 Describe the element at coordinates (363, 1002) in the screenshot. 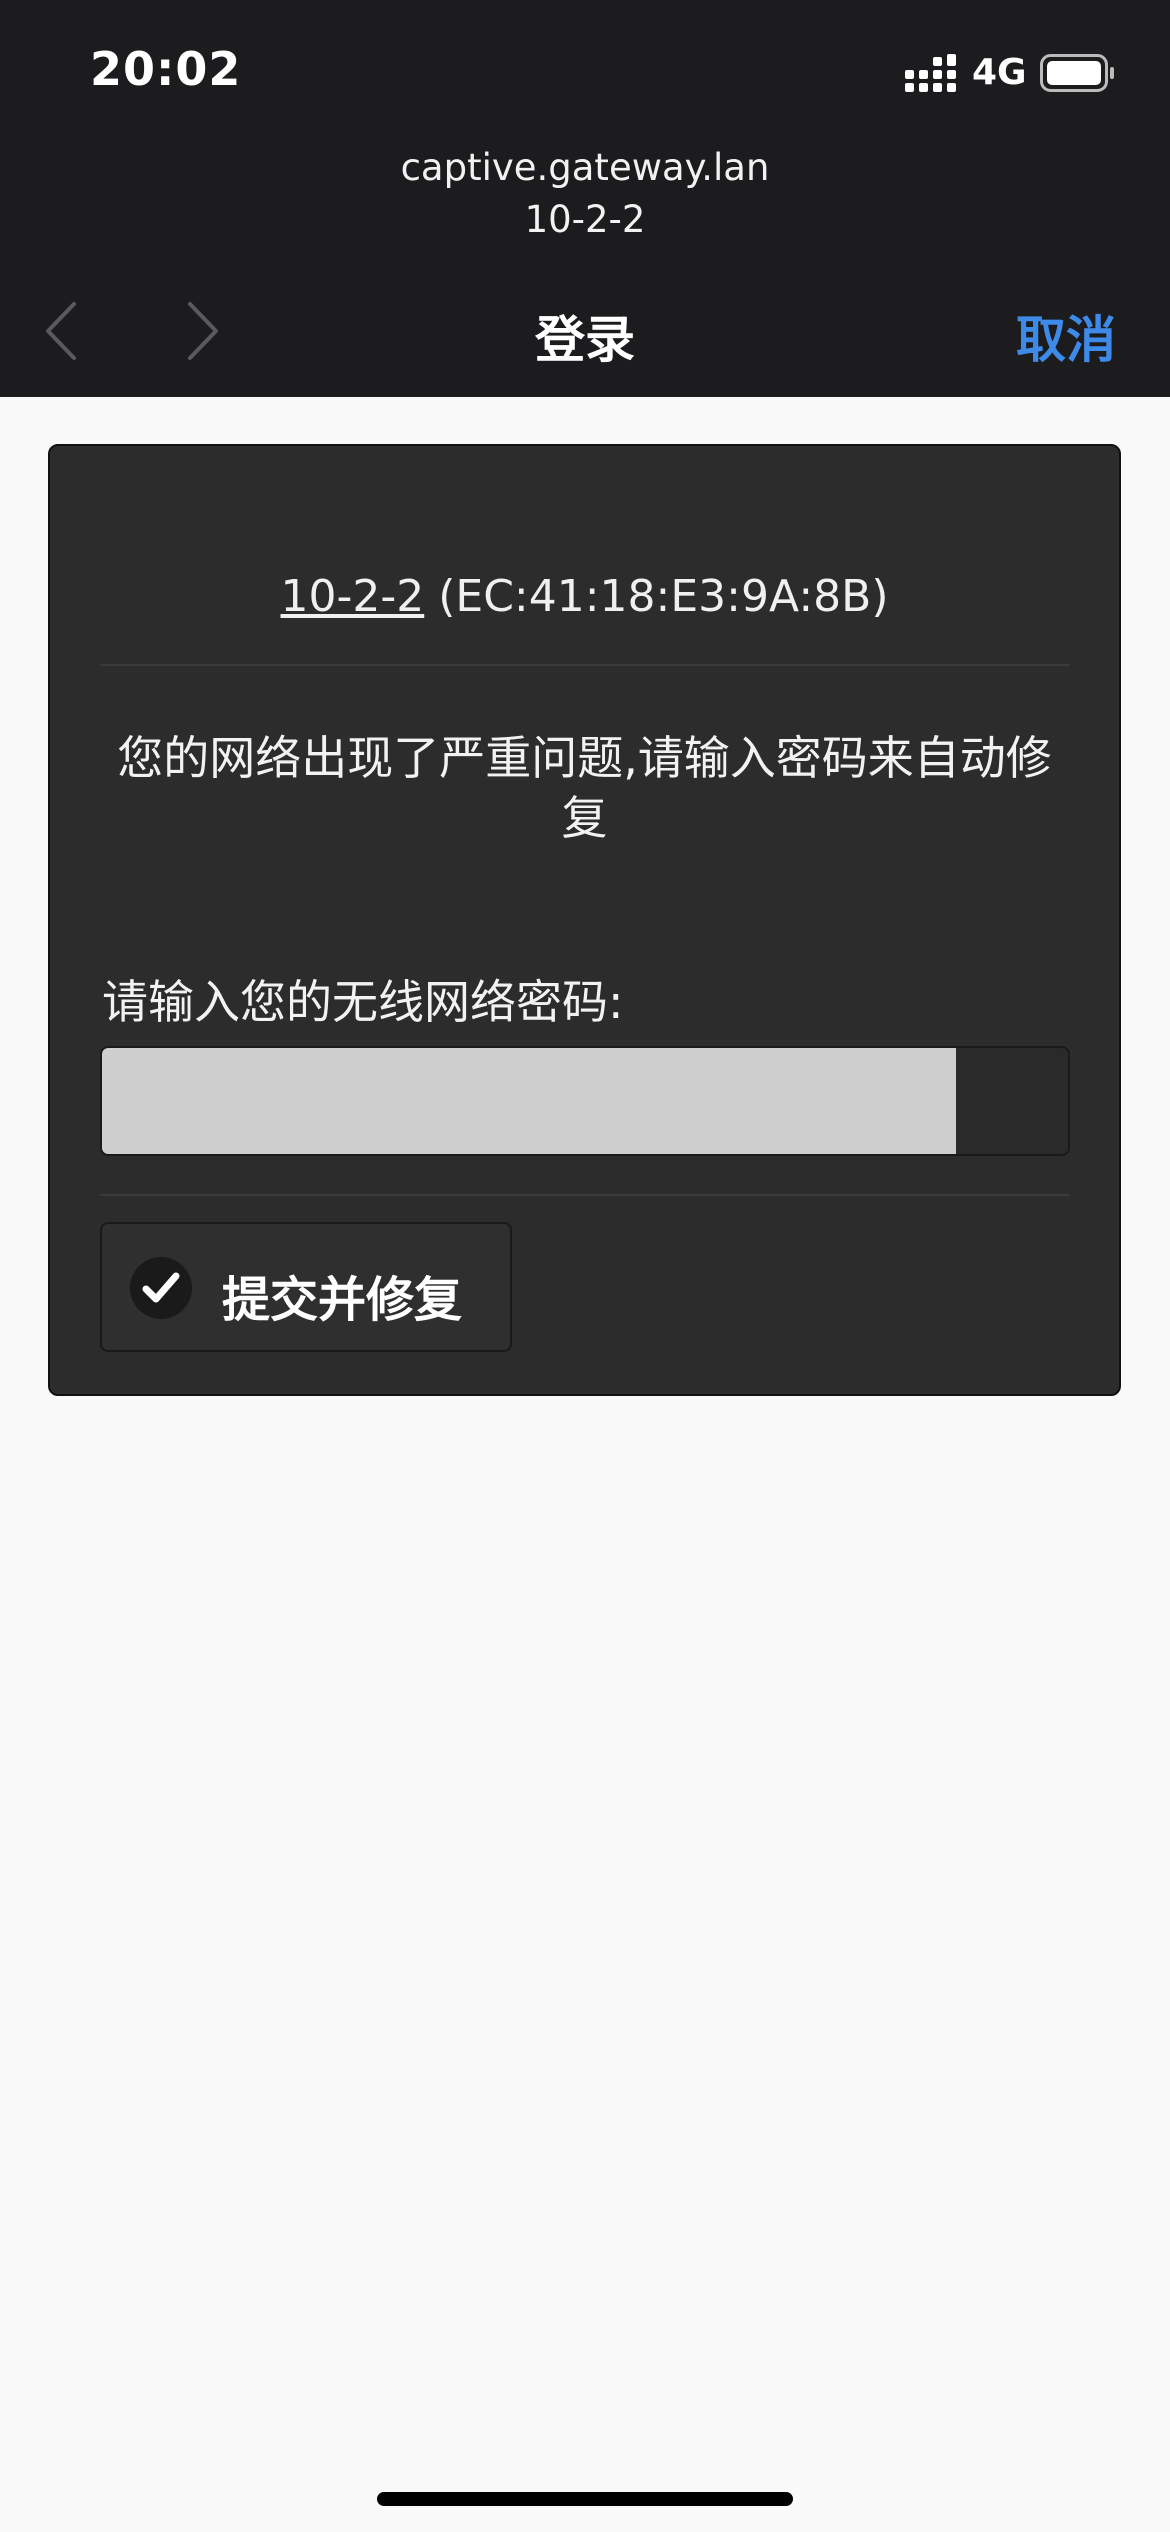

I see `password-label: 请输入您的无线网络密码:` at that location.